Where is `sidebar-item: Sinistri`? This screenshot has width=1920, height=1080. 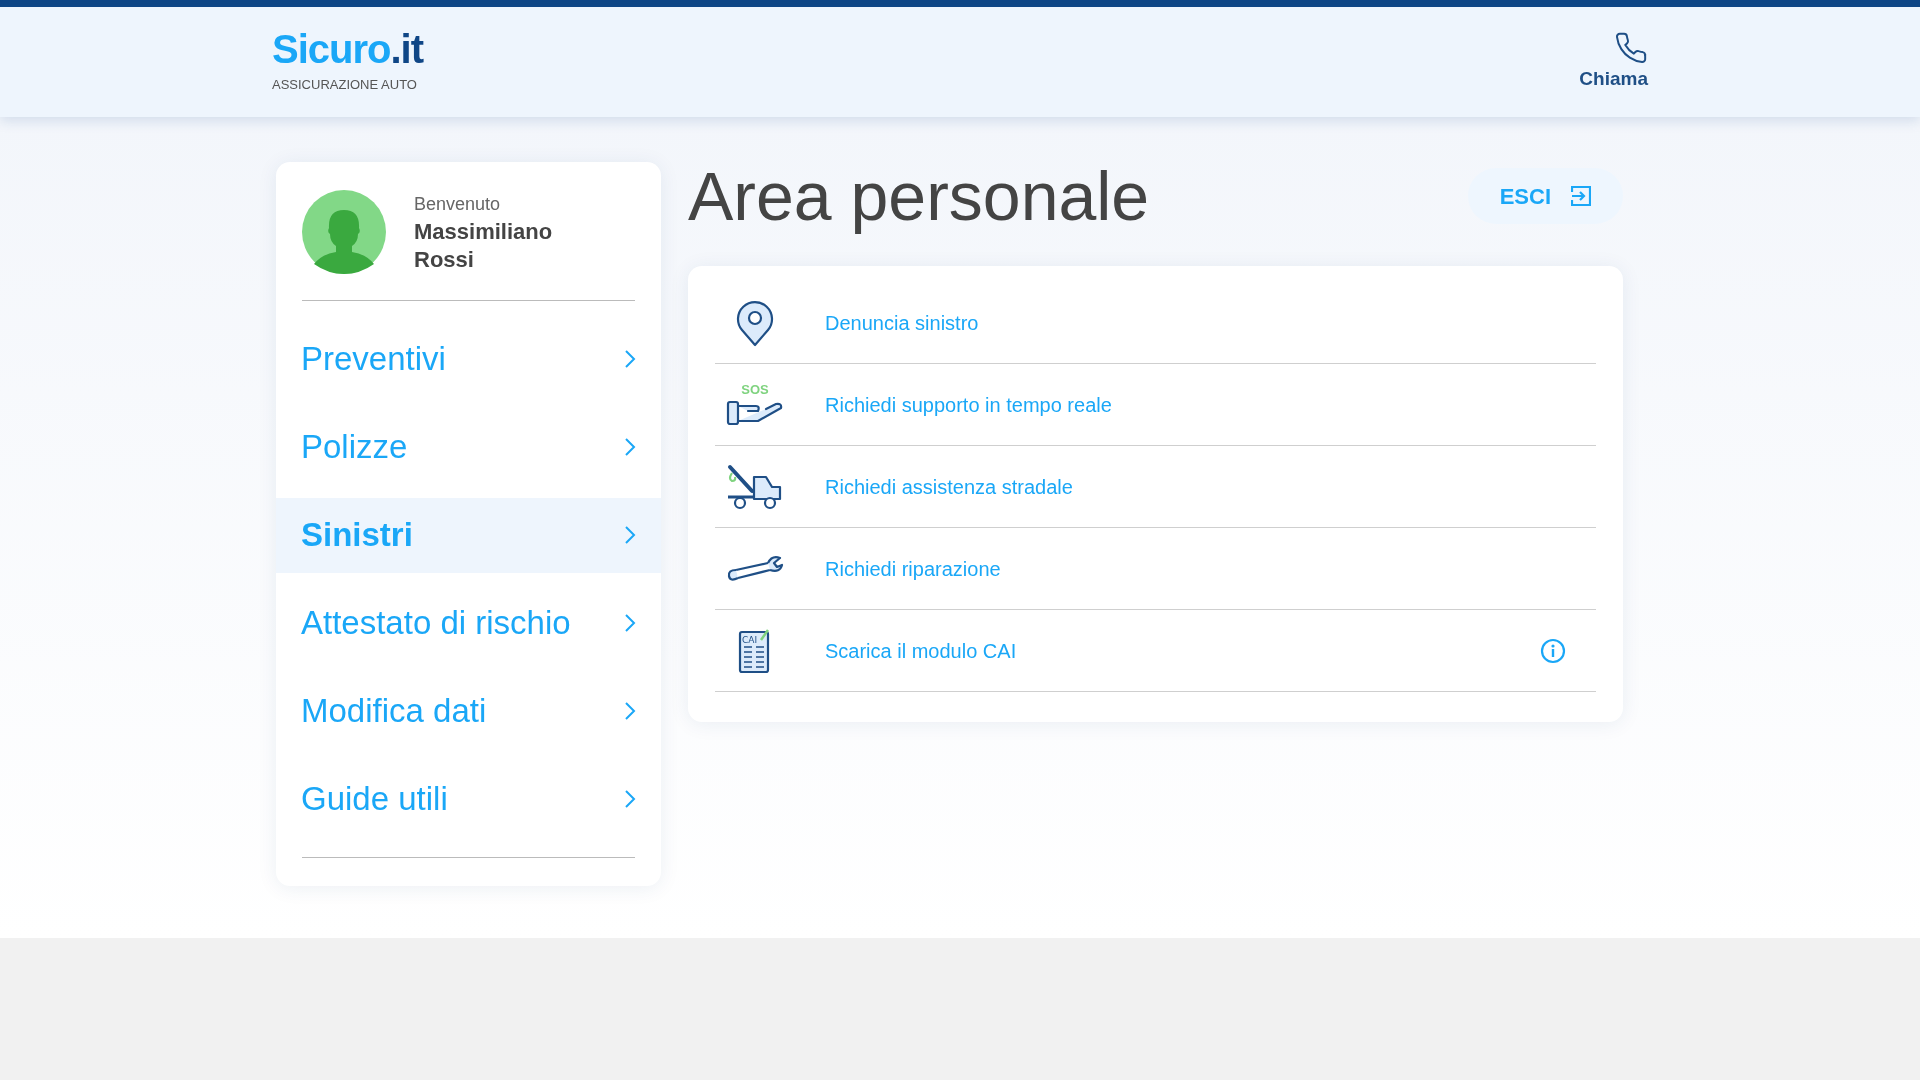 sidebar-item: Sinistri is located at coordinates (468, 535).